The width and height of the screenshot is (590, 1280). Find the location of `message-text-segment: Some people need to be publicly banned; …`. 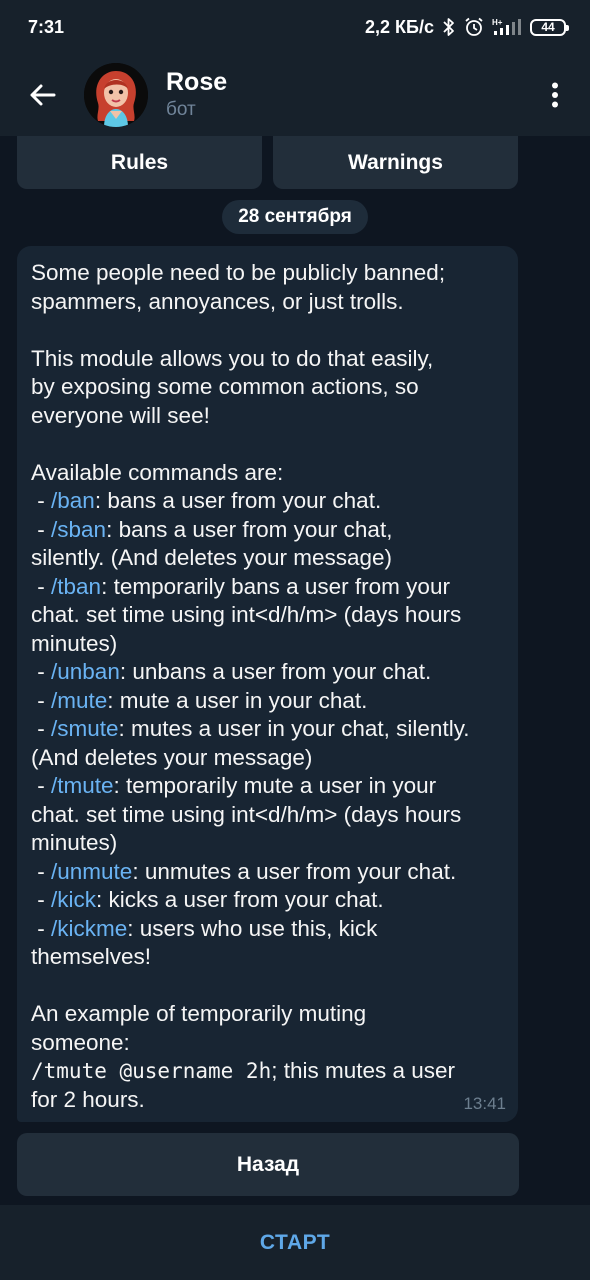

message-text-segment: Some people need to be publicly banned; … is located at coordinates (238, 386).